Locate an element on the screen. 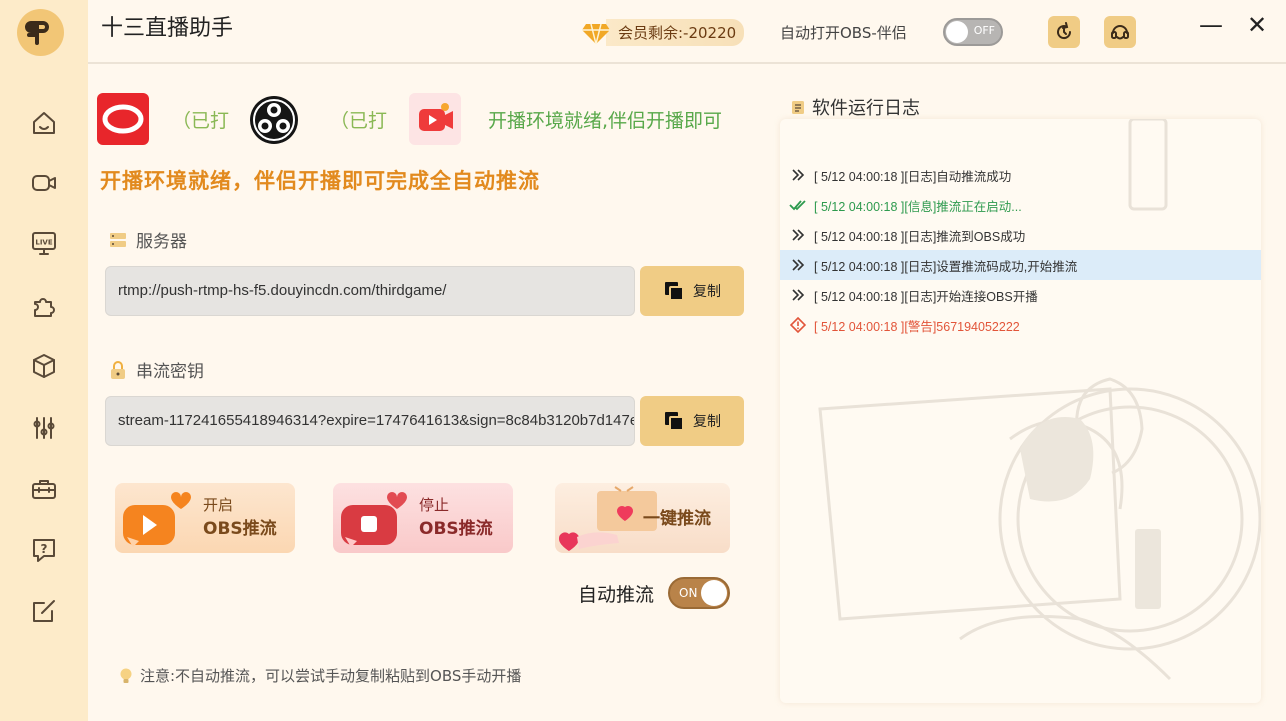  home-icon is located at coordinates (44, 123).